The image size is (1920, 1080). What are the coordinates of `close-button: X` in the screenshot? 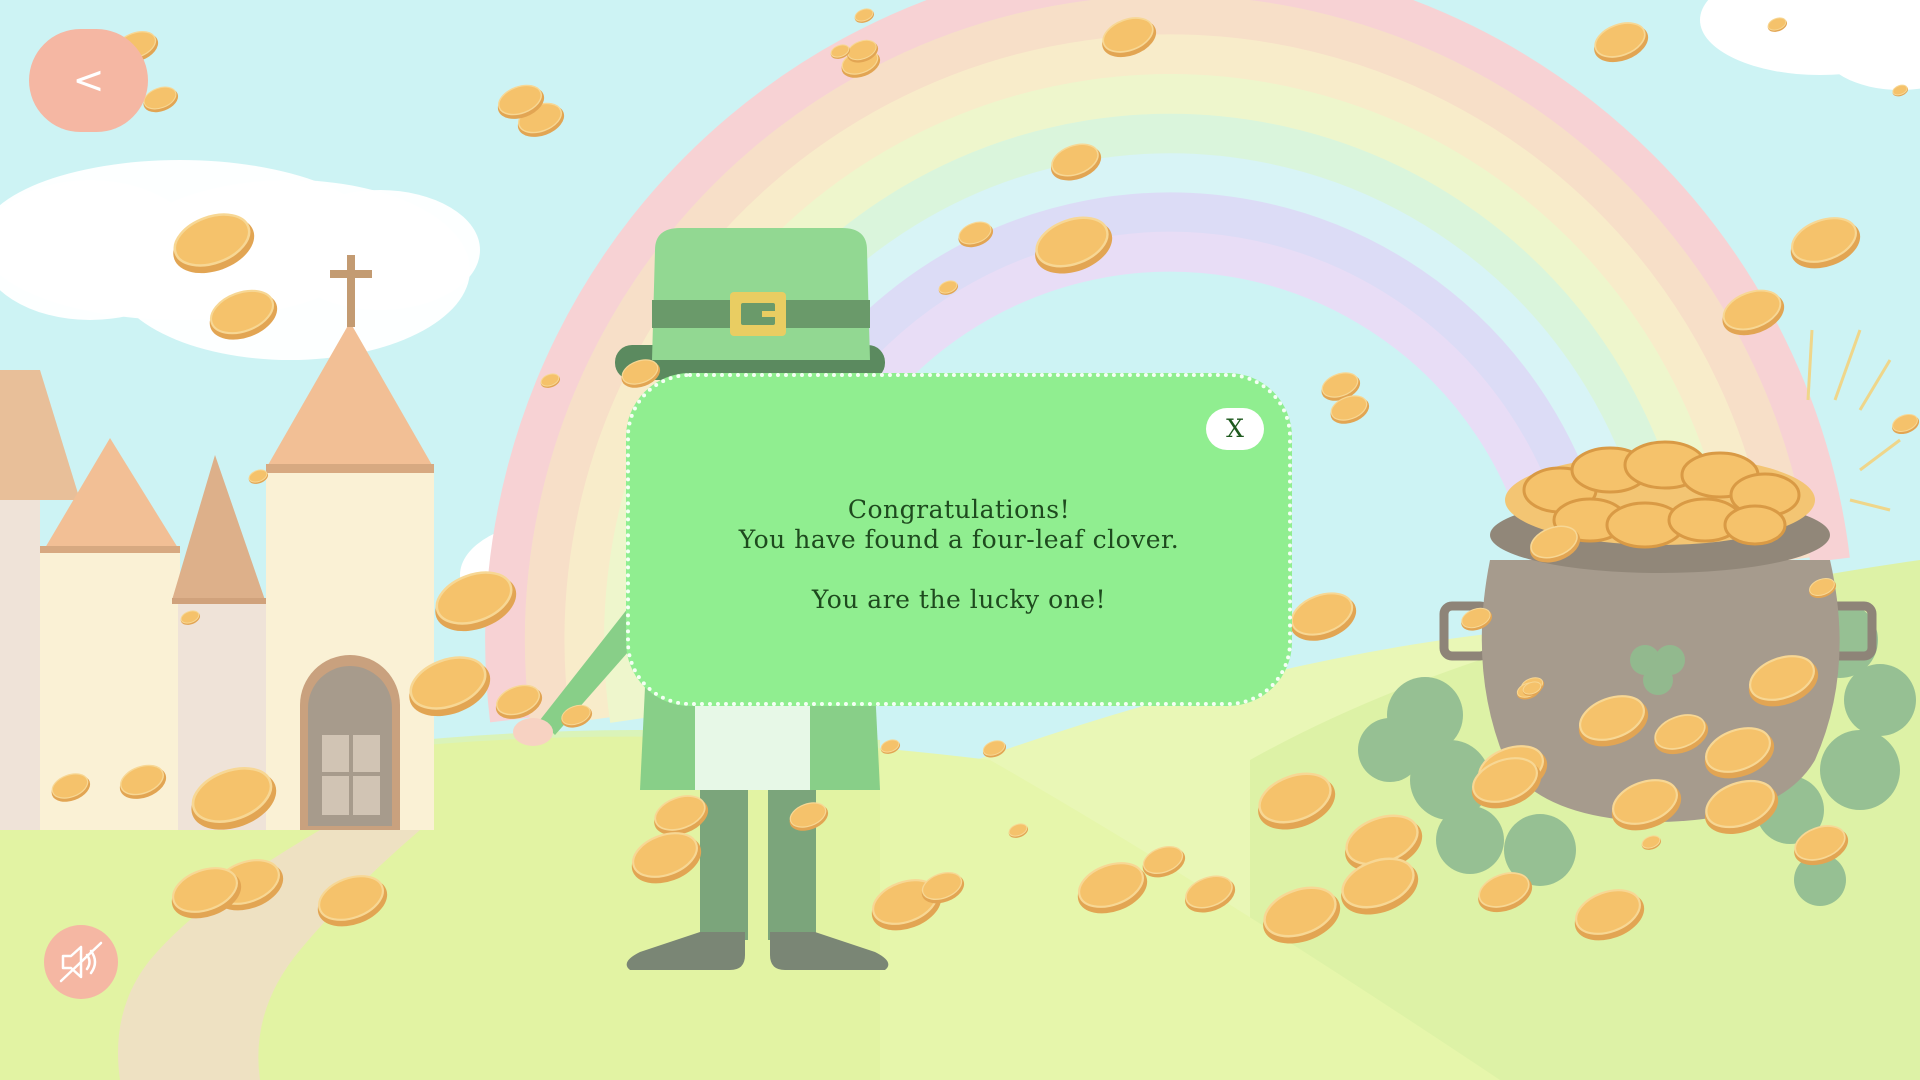 It's located at (1235, 429).